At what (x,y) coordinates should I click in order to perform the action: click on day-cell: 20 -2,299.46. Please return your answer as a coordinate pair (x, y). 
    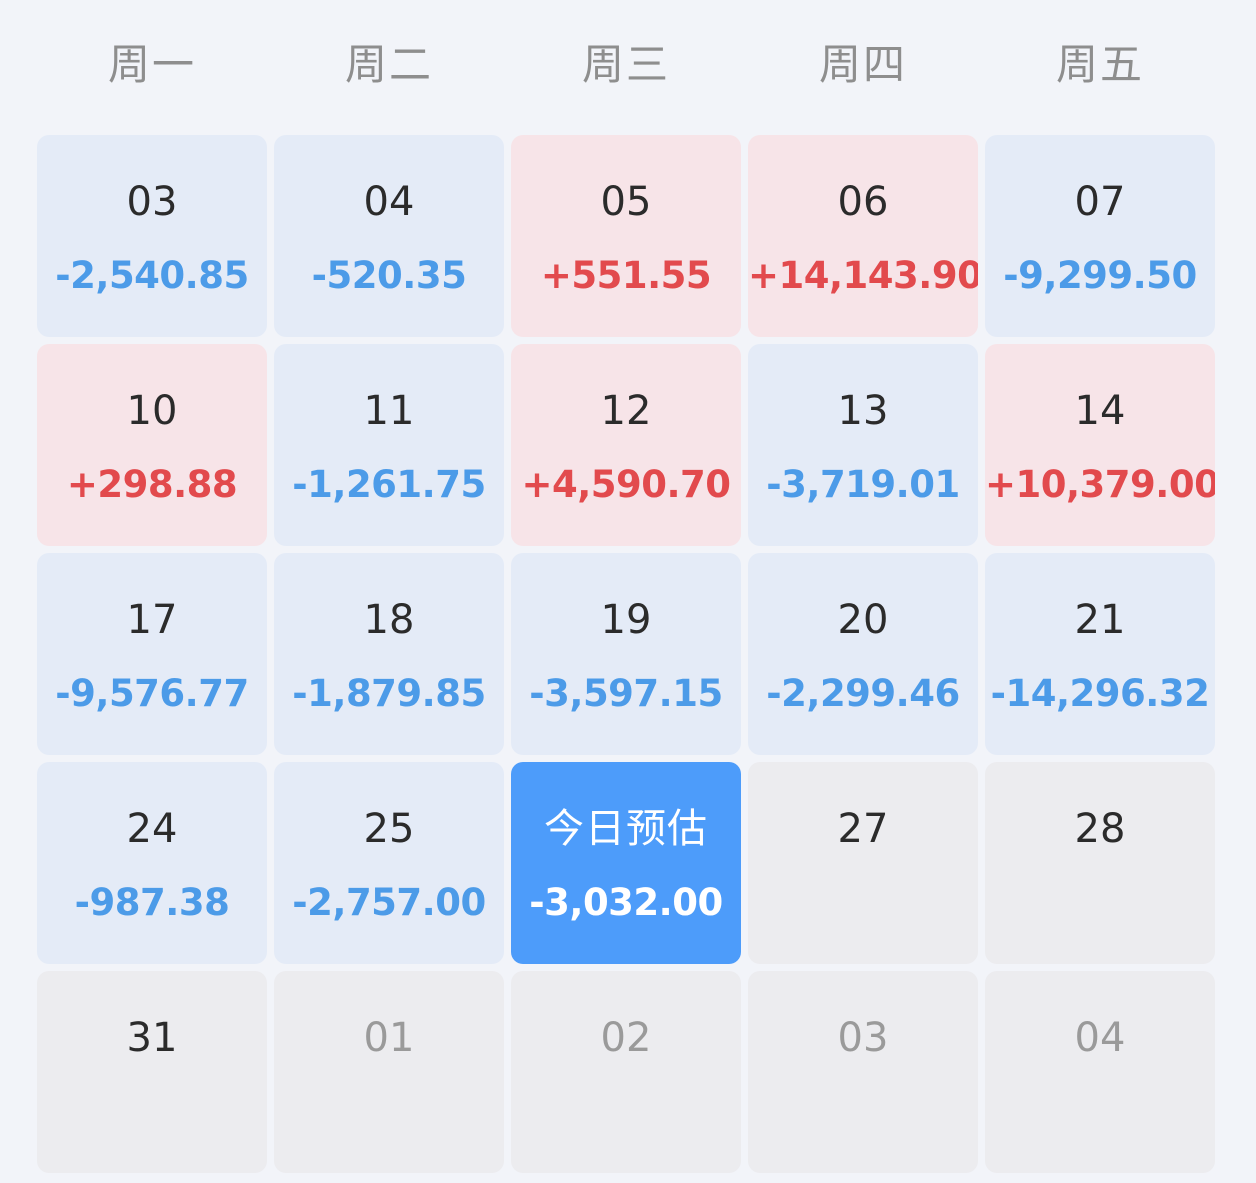
    Looking at the image, I should click on (863, 654).